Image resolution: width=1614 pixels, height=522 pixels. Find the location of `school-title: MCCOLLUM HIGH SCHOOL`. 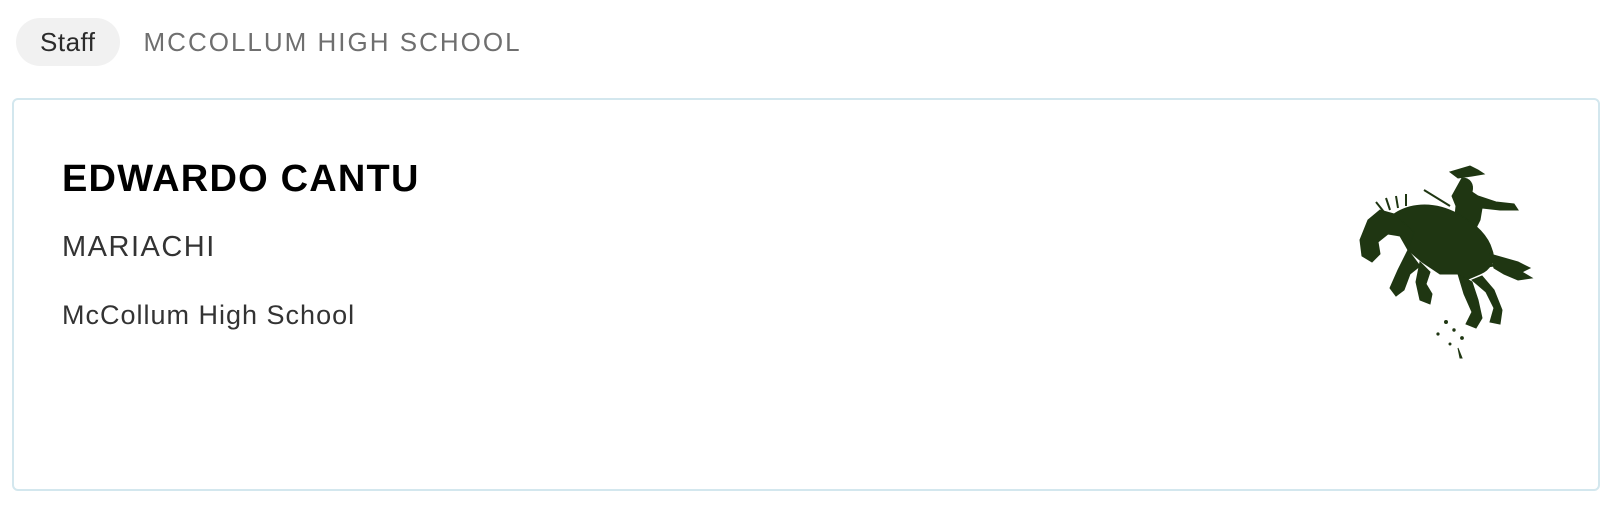

school-title: MCCOLLUM HIGH SCHOOL is located at coordinates (333, 42).